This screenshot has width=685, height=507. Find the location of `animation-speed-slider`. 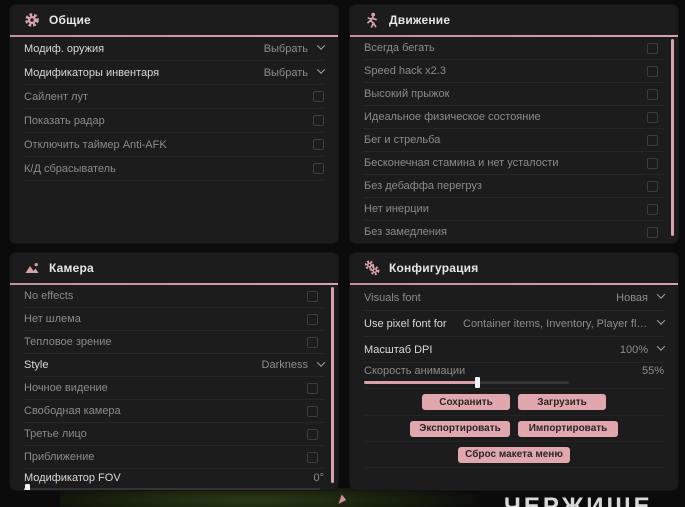

animation-speed-slider is located at coordinates (466, 382).